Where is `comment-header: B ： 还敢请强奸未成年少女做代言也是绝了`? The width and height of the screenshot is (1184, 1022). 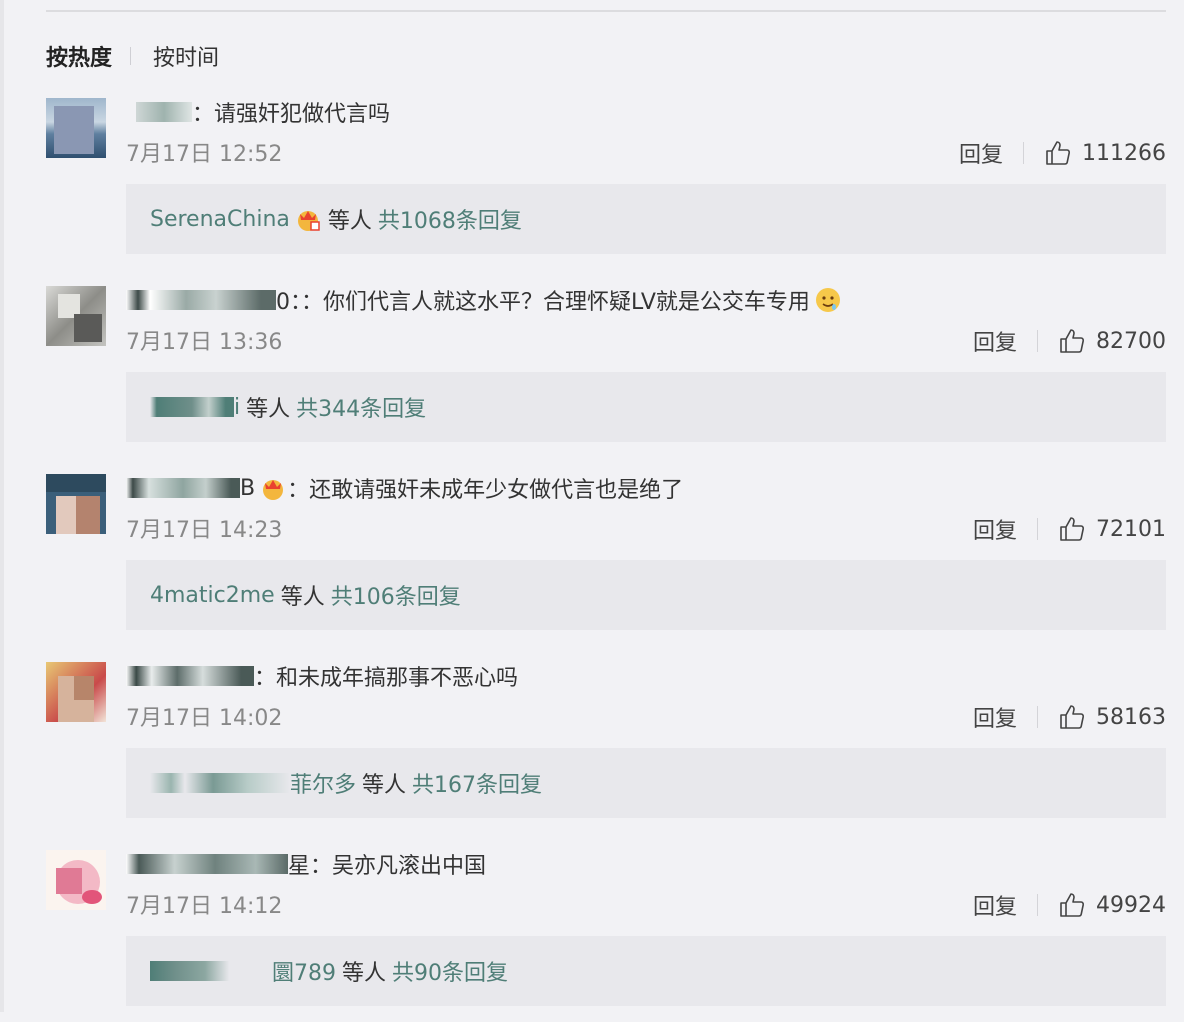 comment-header: B ： 还敢请强奸未成年少女做代言也是绝了 is located at coordinates (405, 488).